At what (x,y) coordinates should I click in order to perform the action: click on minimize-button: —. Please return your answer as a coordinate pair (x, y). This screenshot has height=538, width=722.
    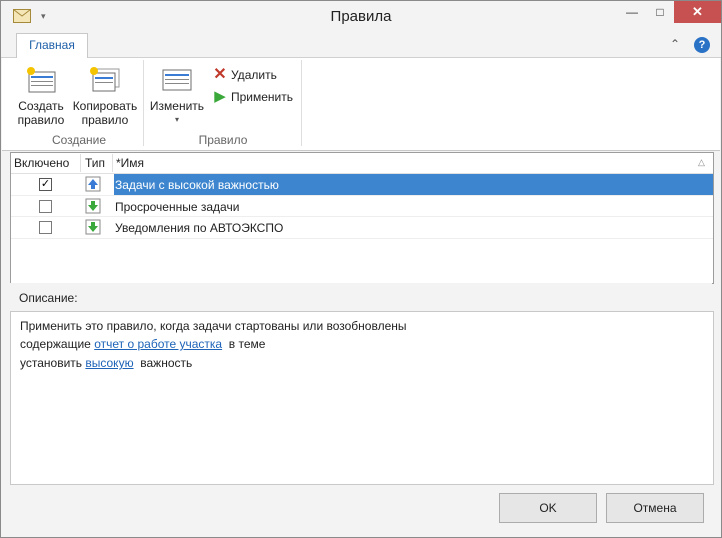
    Looking at the image, I should click on (632, 12).